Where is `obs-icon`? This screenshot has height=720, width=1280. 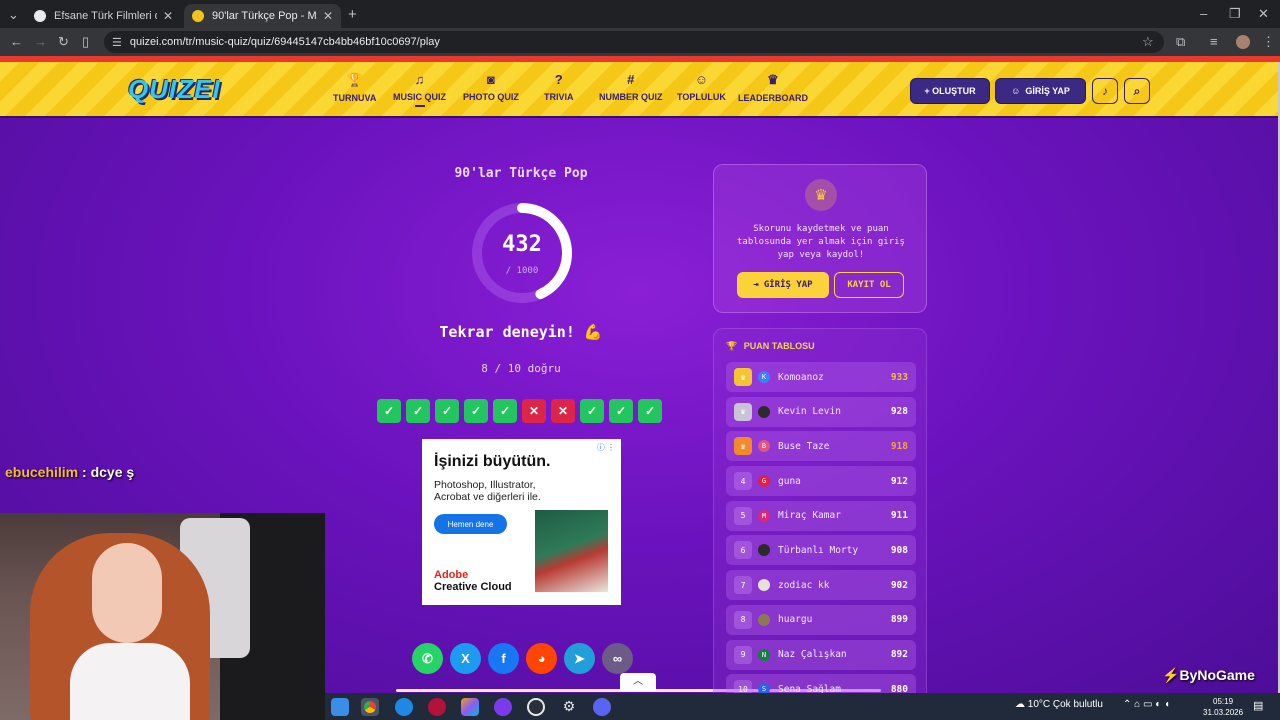
obs-icon is located at coordinates (536, 707).